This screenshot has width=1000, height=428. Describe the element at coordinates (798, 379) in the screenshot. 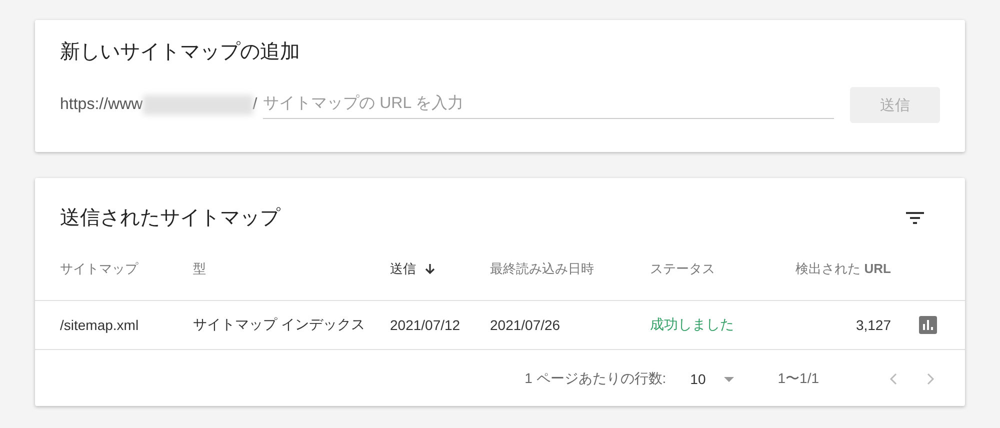

I see `page-range: 1〜1/1` at that location.